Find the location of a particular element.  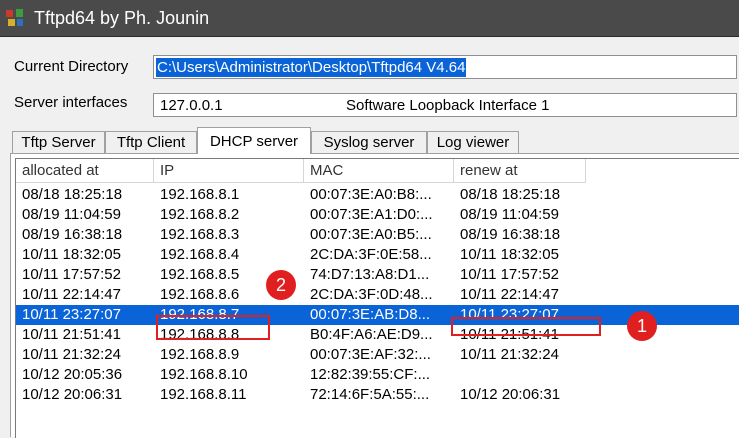

cell-ip: 192.168.8.10 is located at coordinates (204, 374).